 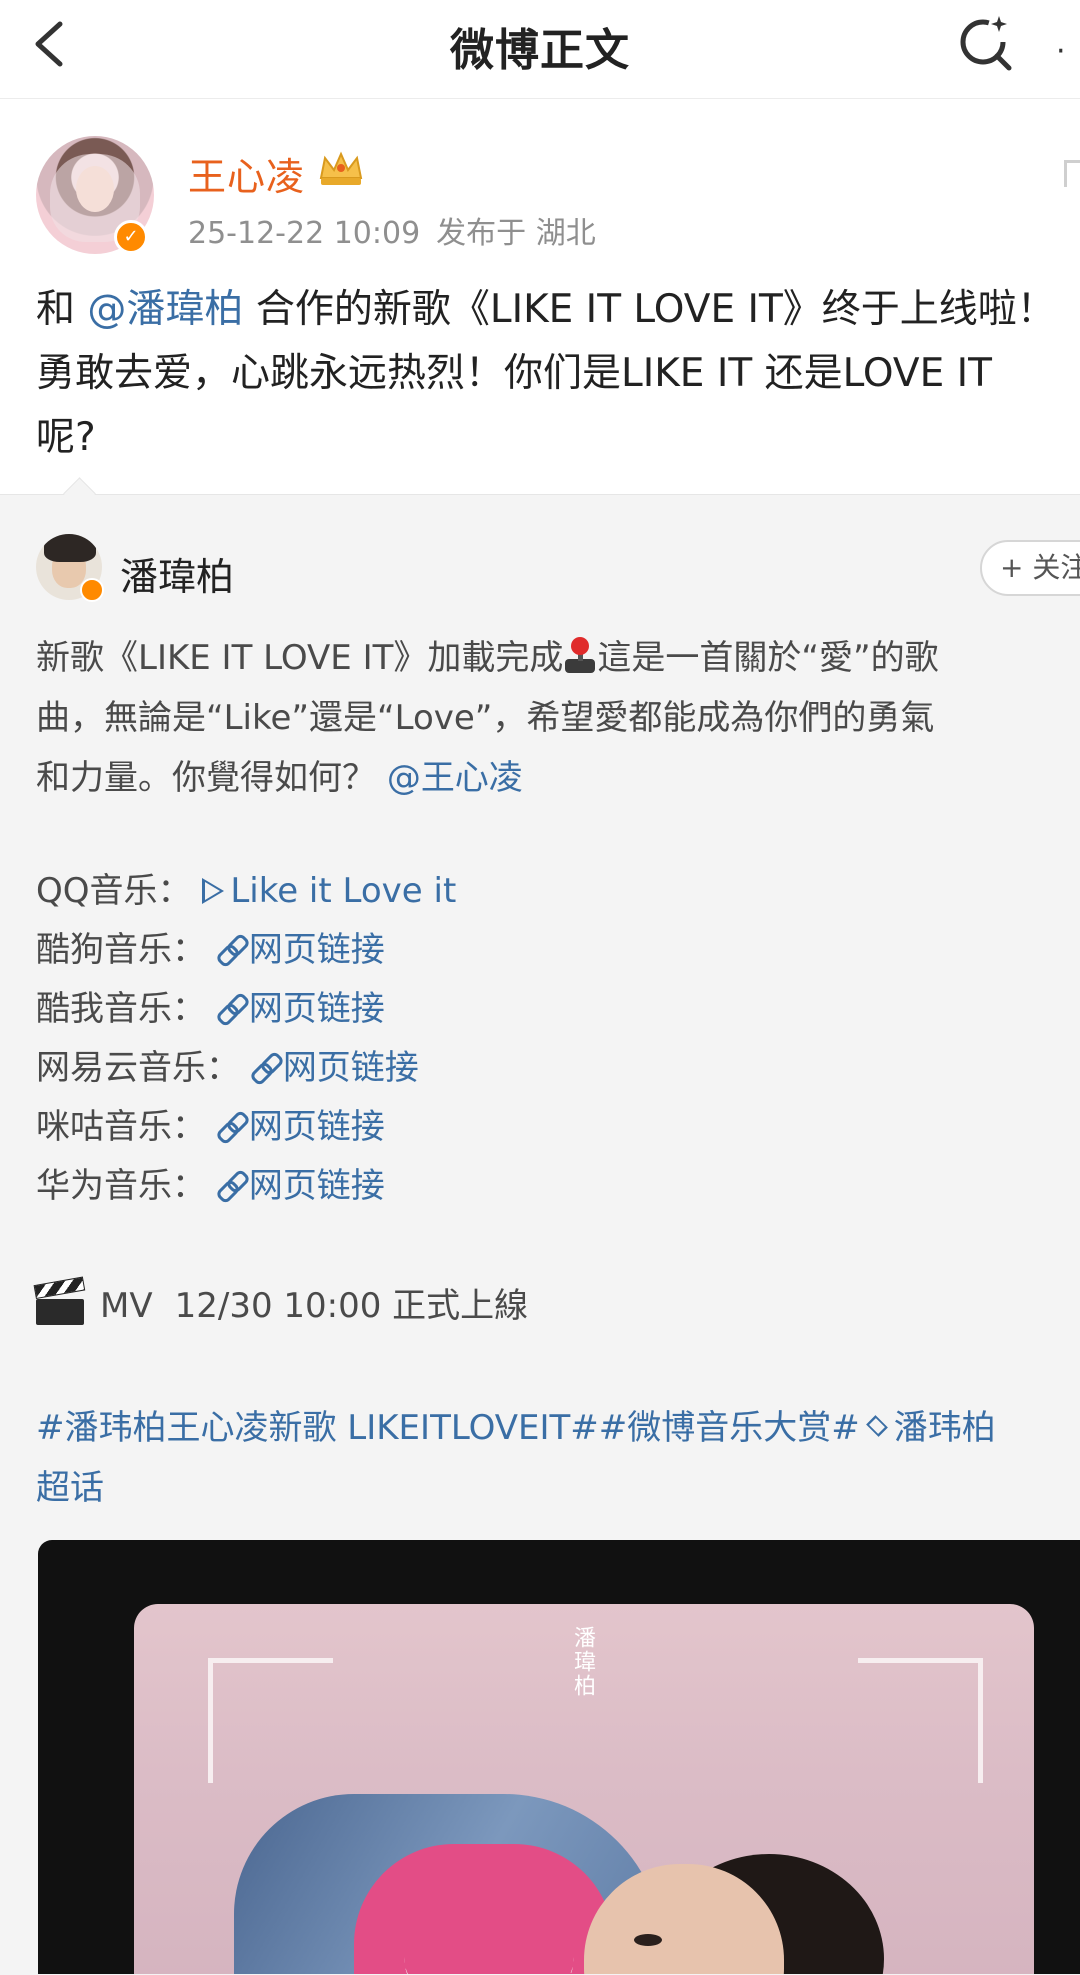 I want to click on post-text-line: 呢?, so click(x=66, y=437).